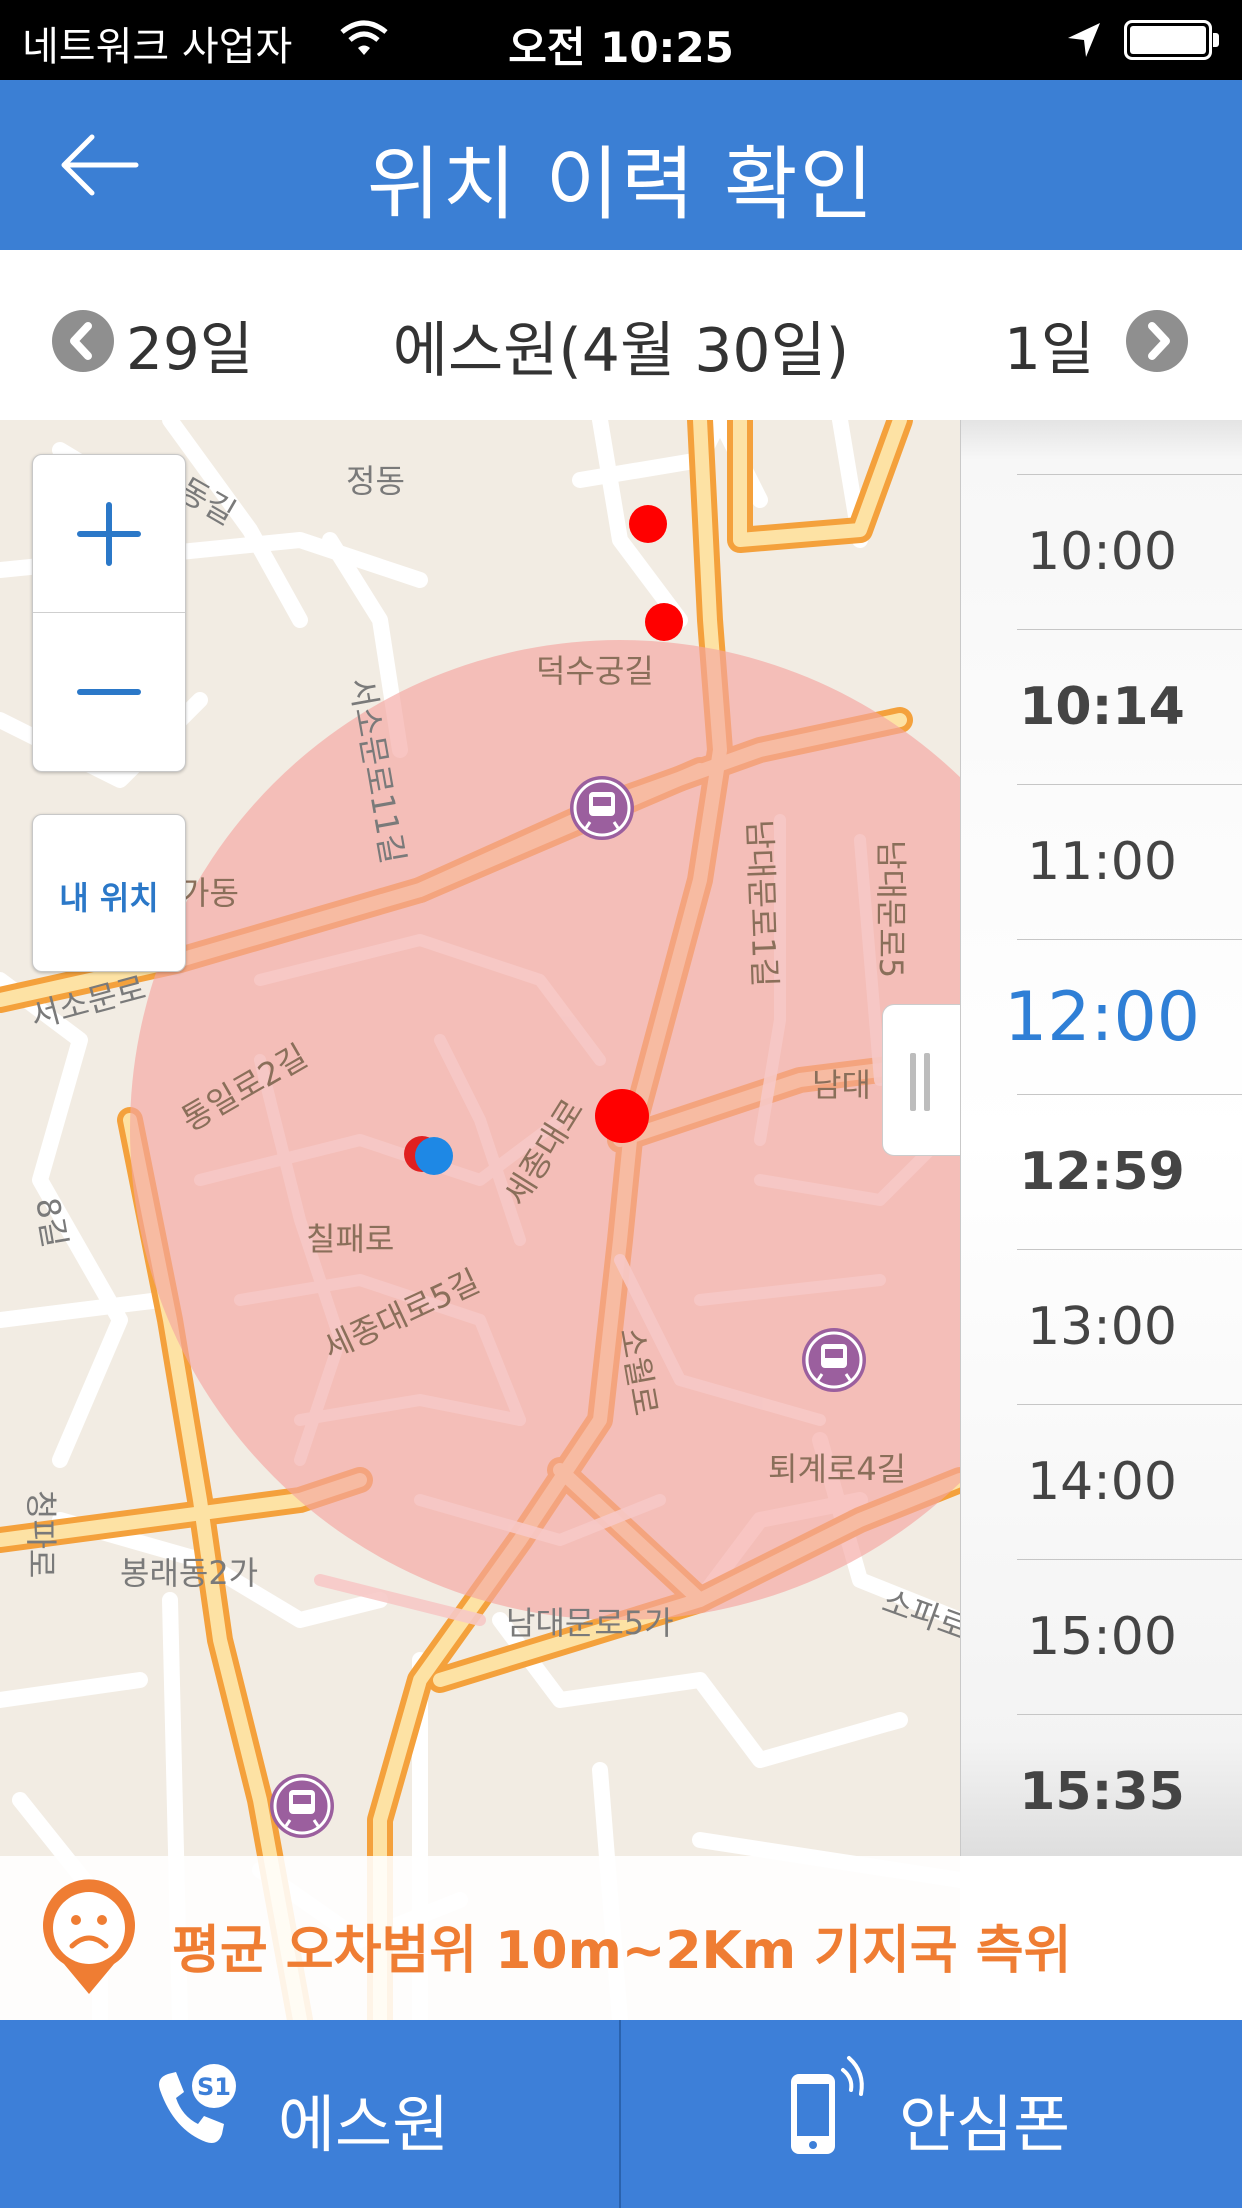 The height and width of the screenshot is (2208, 1242). What do you see at coordinates (1101, 1482) in the screenshot?
I see `time-item: 14:00` at bounding box center [1101, 1482].